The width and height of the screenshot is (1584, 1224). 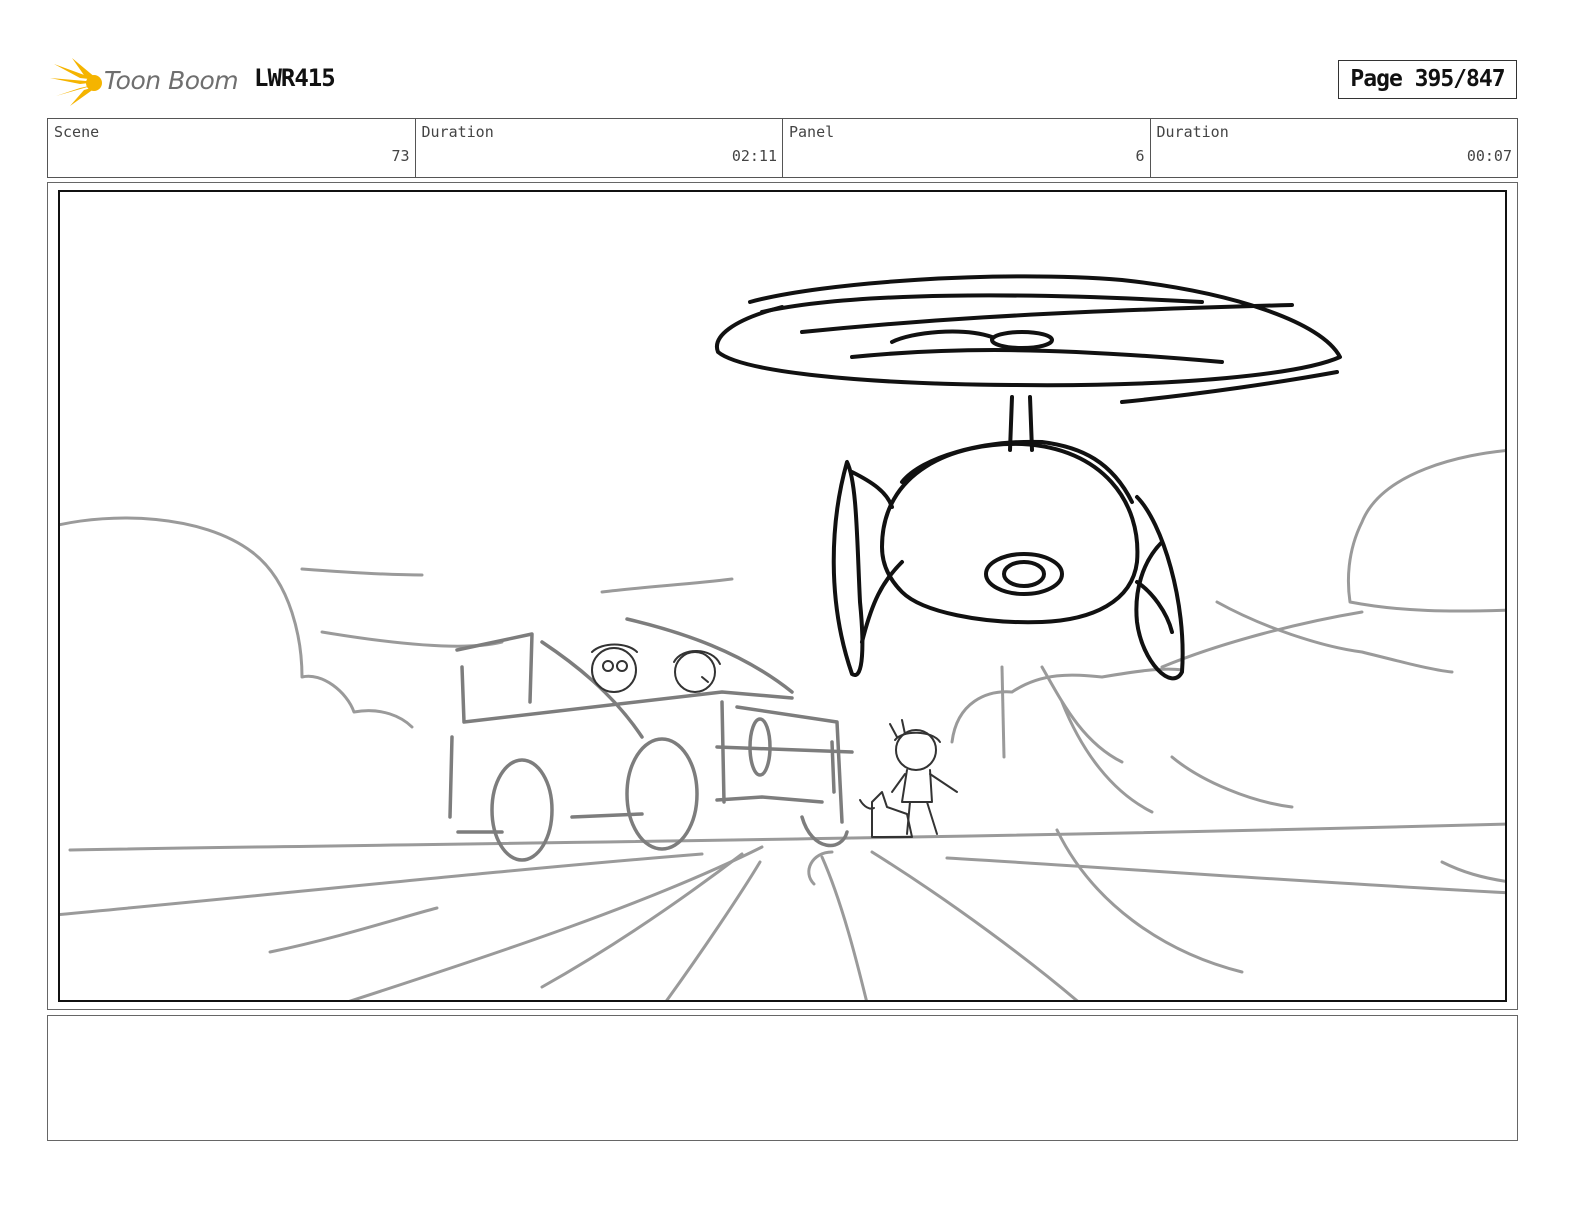 What do you see at coordinates (651, 739) in the screenshot?
I see `jeep-sketch` at bounding box center [651, 739].